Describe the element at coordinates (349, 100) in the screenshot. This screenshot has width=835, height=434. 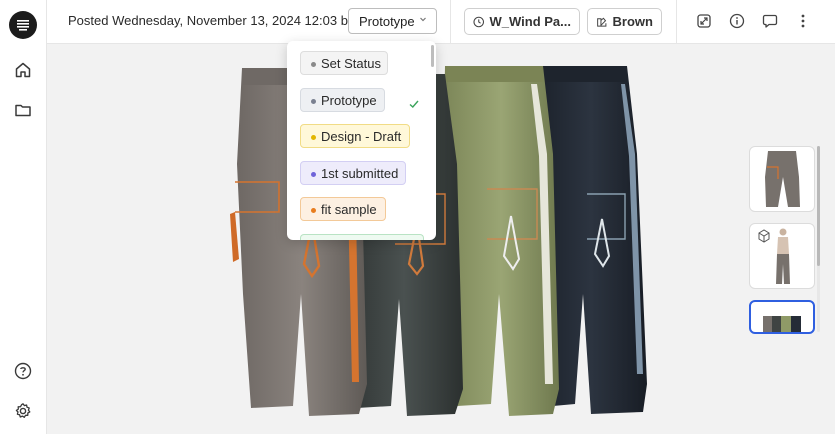
I see `status-option-label: Prototype` at that location.